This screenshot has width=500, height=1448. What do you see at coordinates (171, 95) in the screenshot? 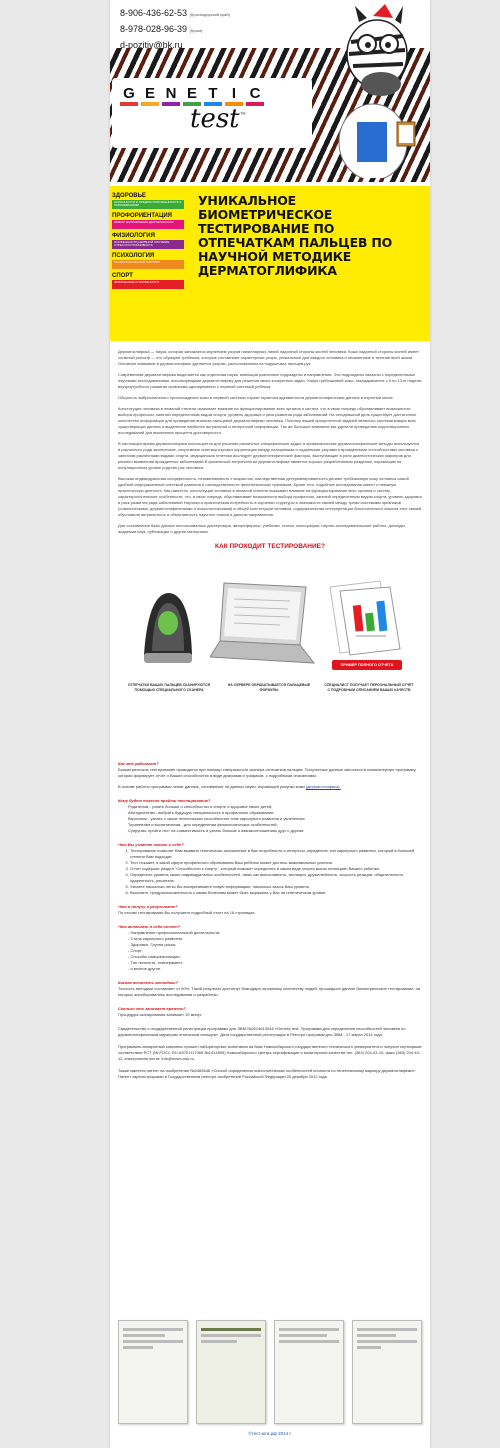
I see `logo-letter: N` at bounding box center [171, 95].